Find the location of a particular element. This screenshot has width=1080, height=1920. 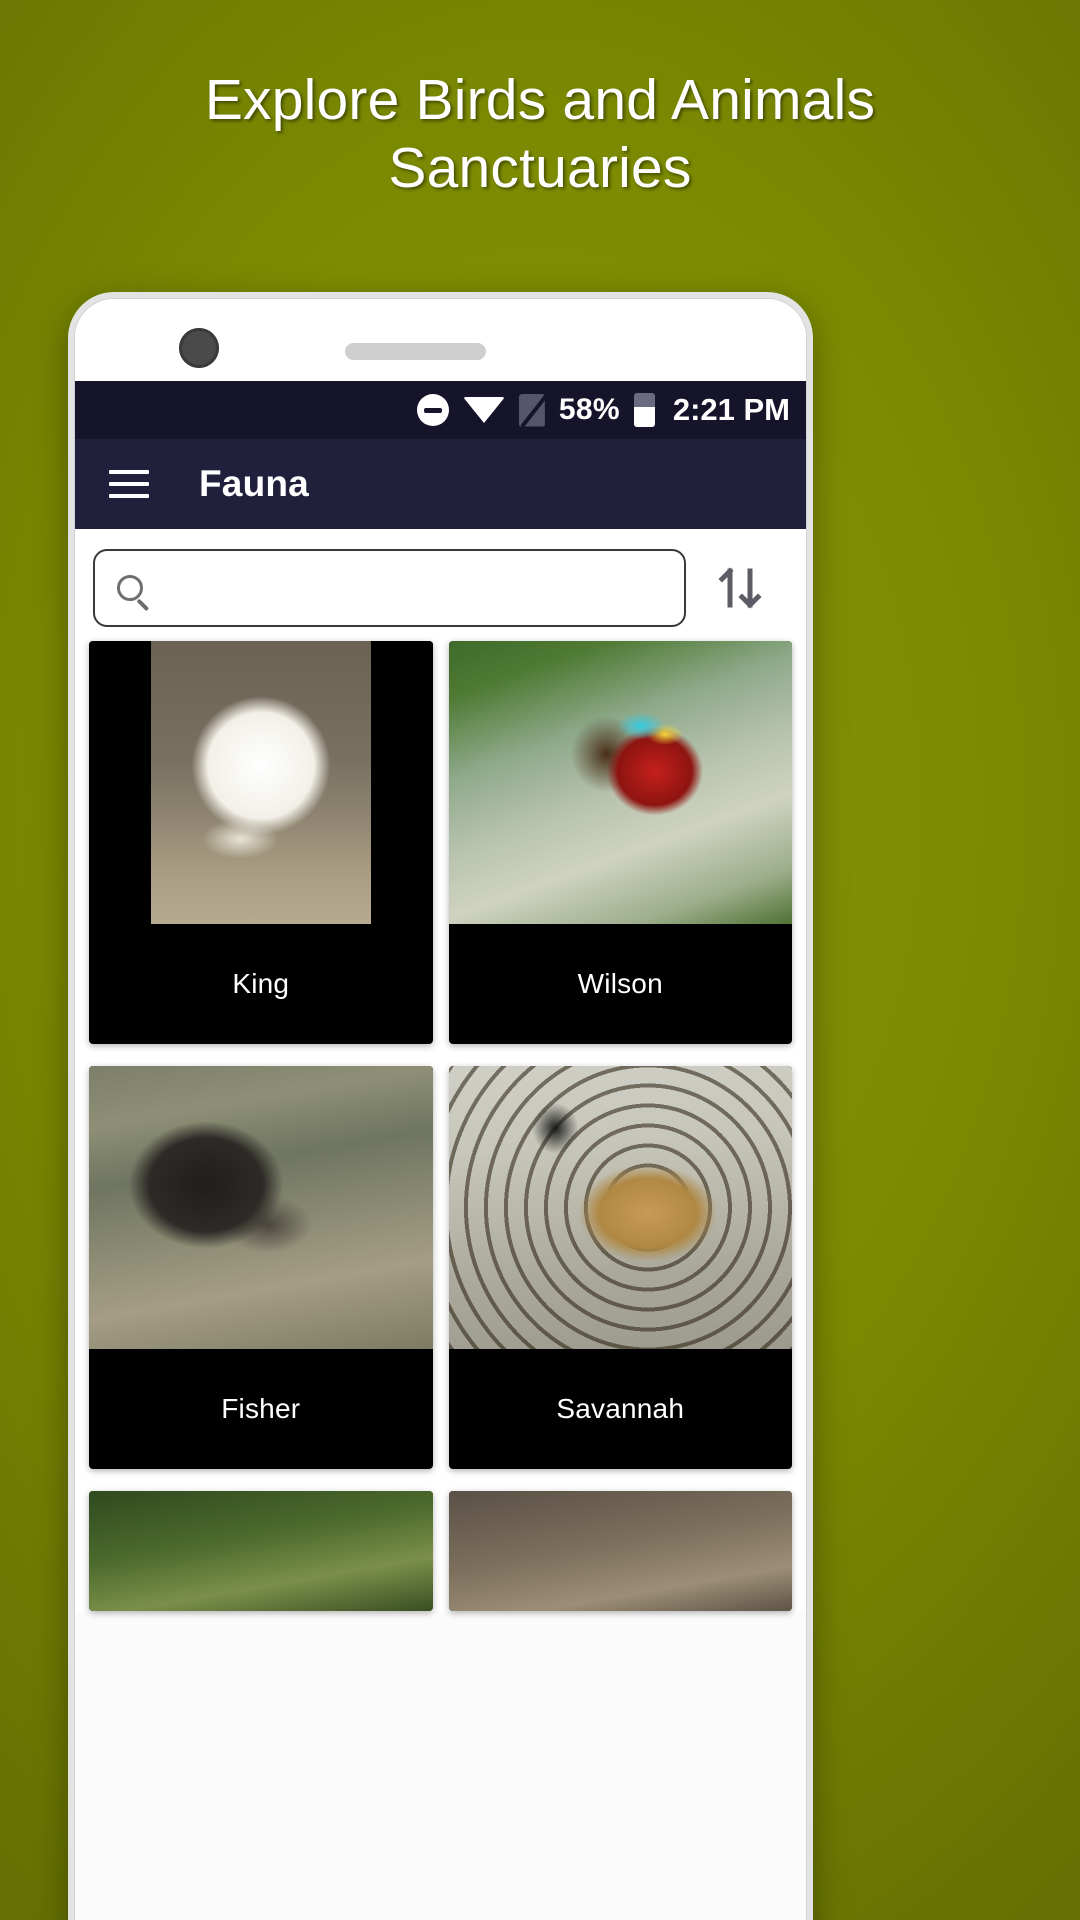

status-bar: 58% 2:21 PM is located at coordinates (440, 410).